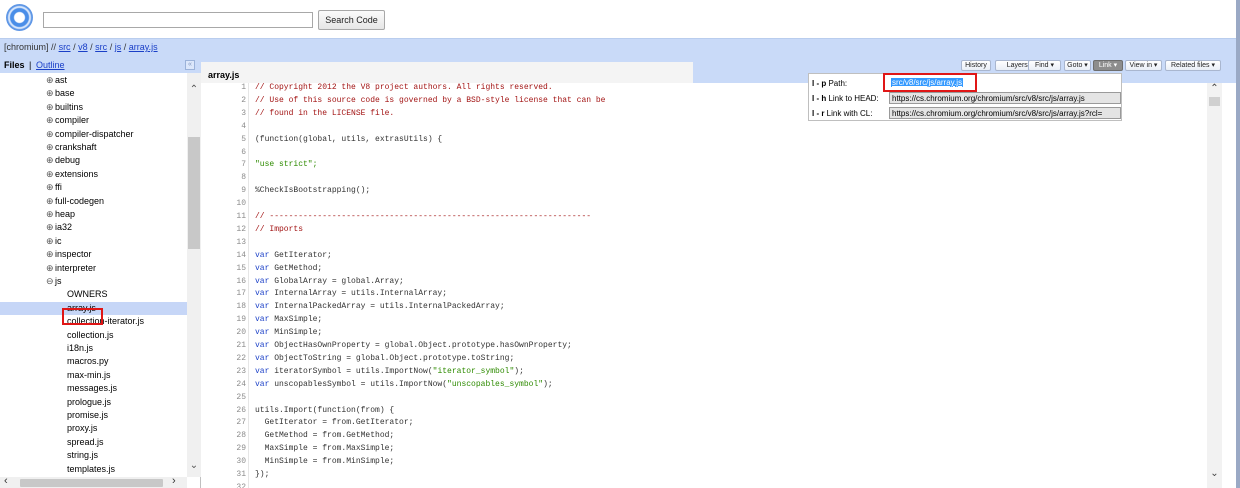 This screenshot has height=488, width=1240. What do you see at coordinates (93, 214) in the screenshot?
I see `tree-item: ⊕ heap` at bounding box center [93, 214].